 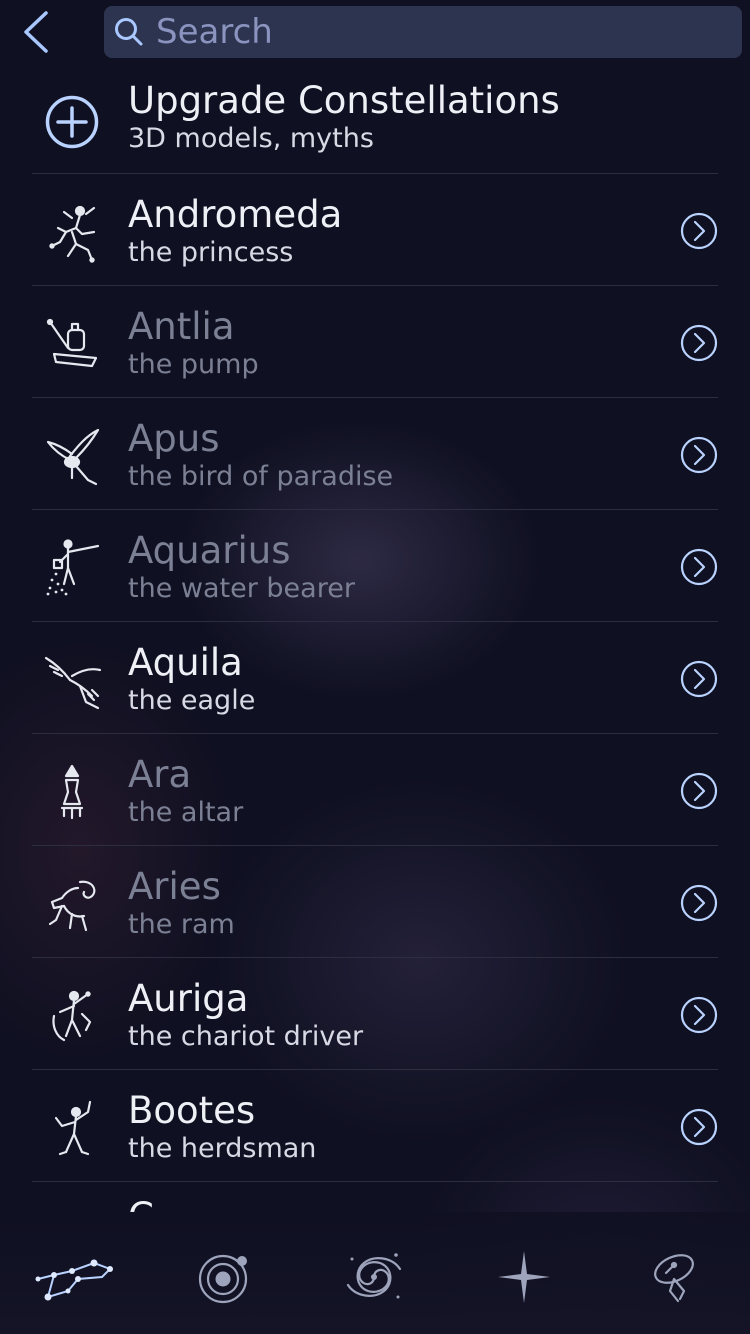 What do you see at coordinates (251, 138) in the screenshot?
I see `upgrade-subtitle: 3D models, myths` at bounding box center [251, 138].